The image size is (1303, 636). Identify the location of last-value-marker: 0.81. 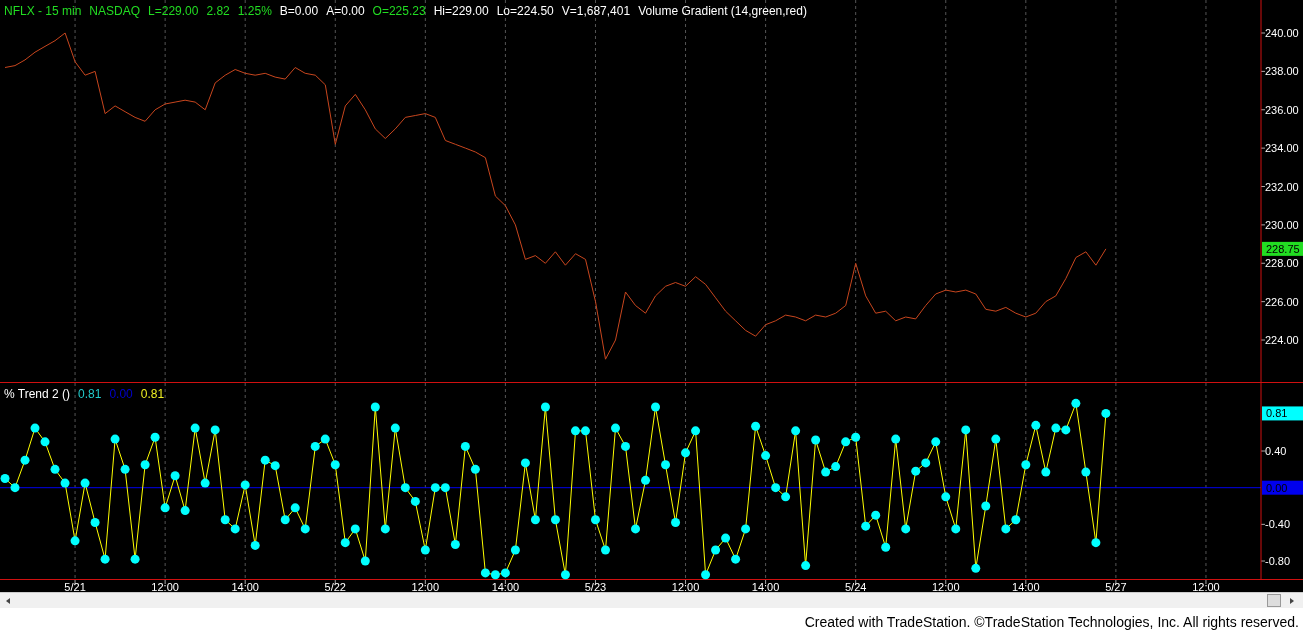
(1282, 413).